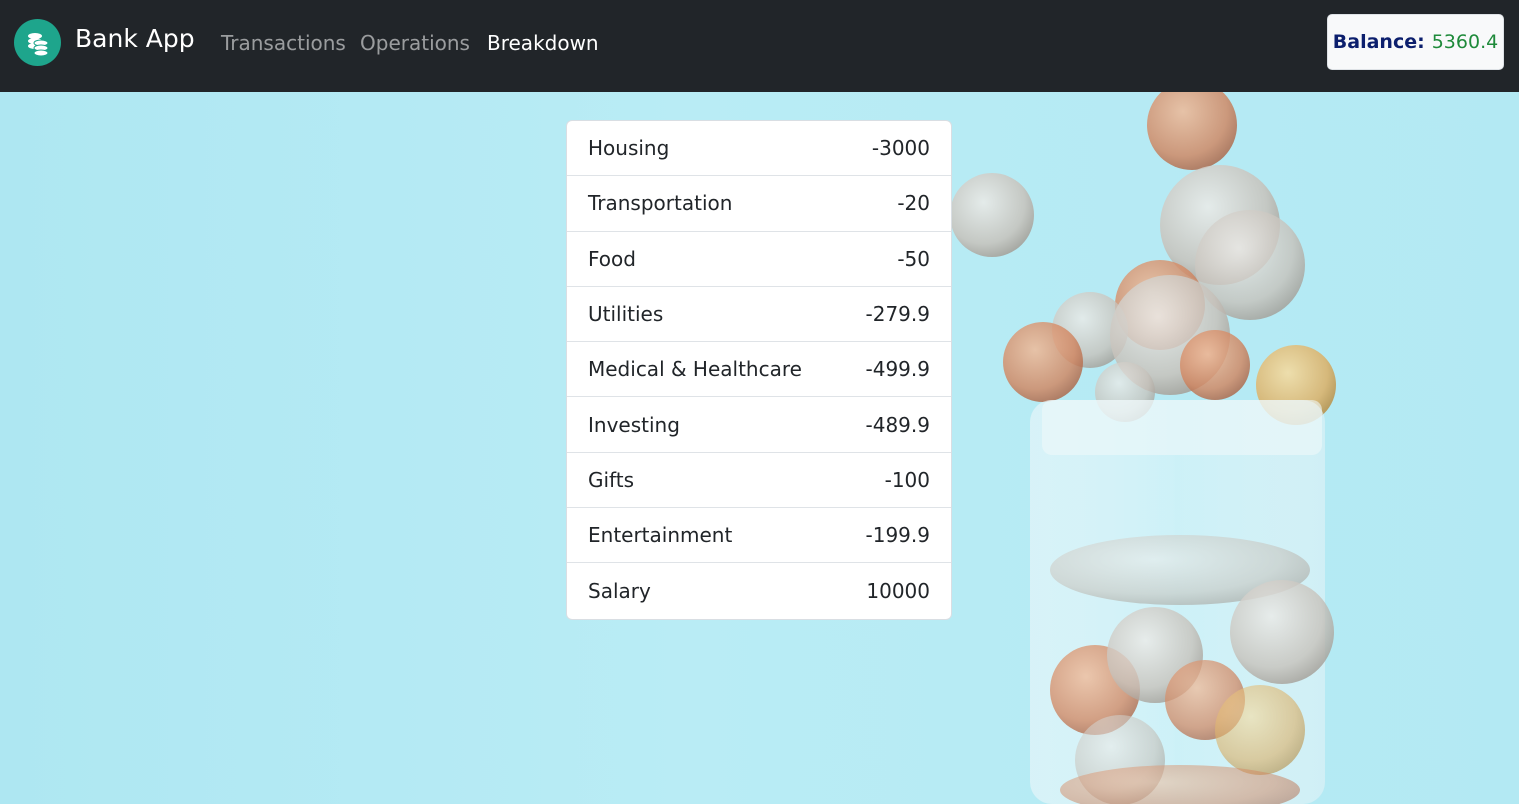  Describe the element at coordinates (543, 43) in the screenshot. I see `nav-link-breakdown: Breakdown` at that location.